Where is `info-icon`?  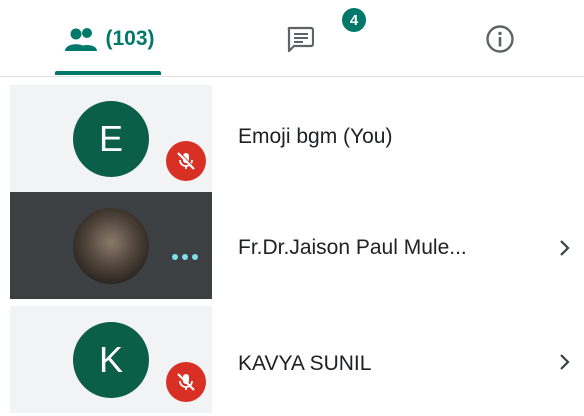
info-icon is located at coordinates (500, 39).